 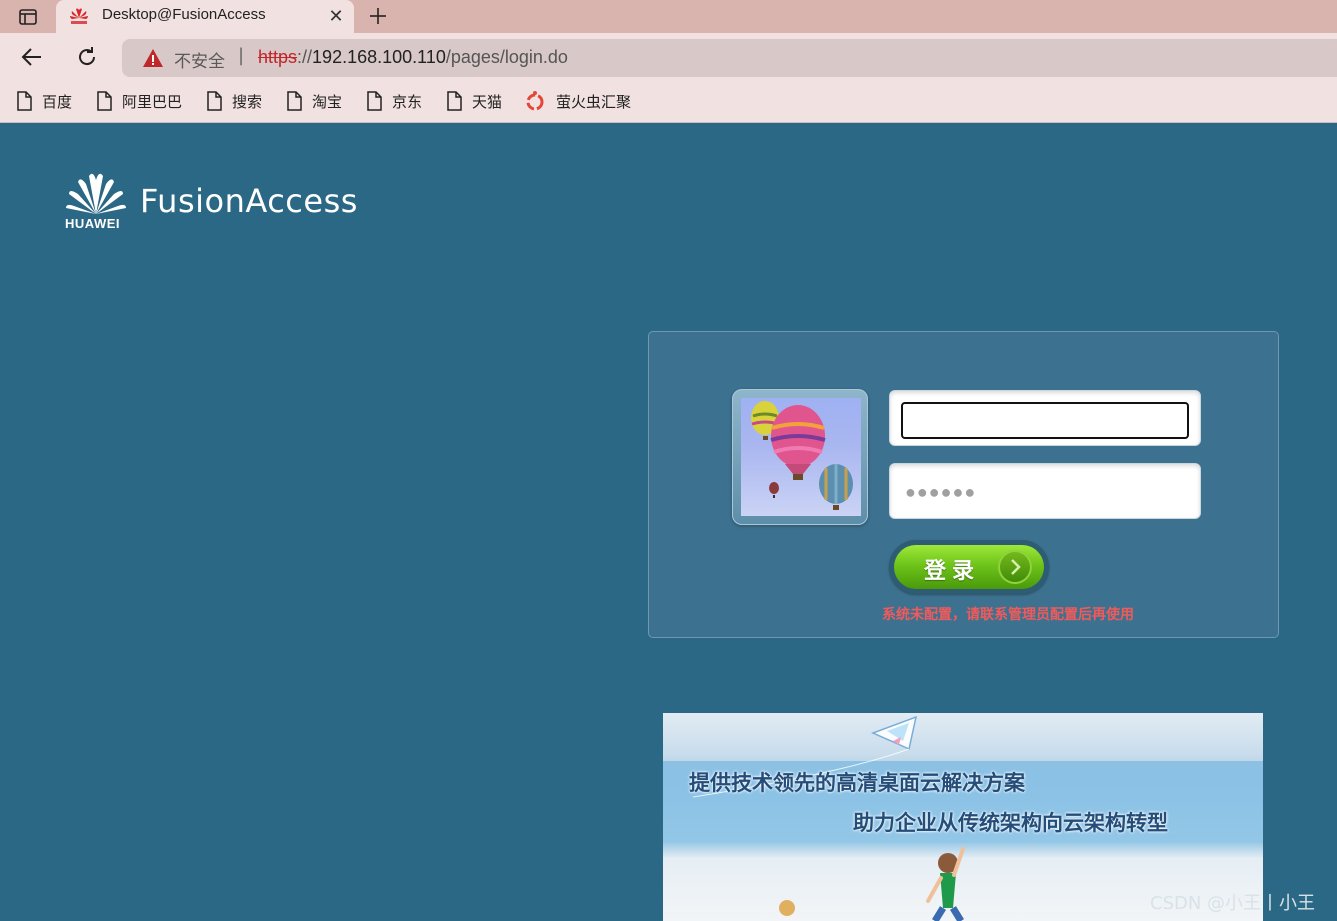 I want to click on password-input, so click(x=1045, y=492).